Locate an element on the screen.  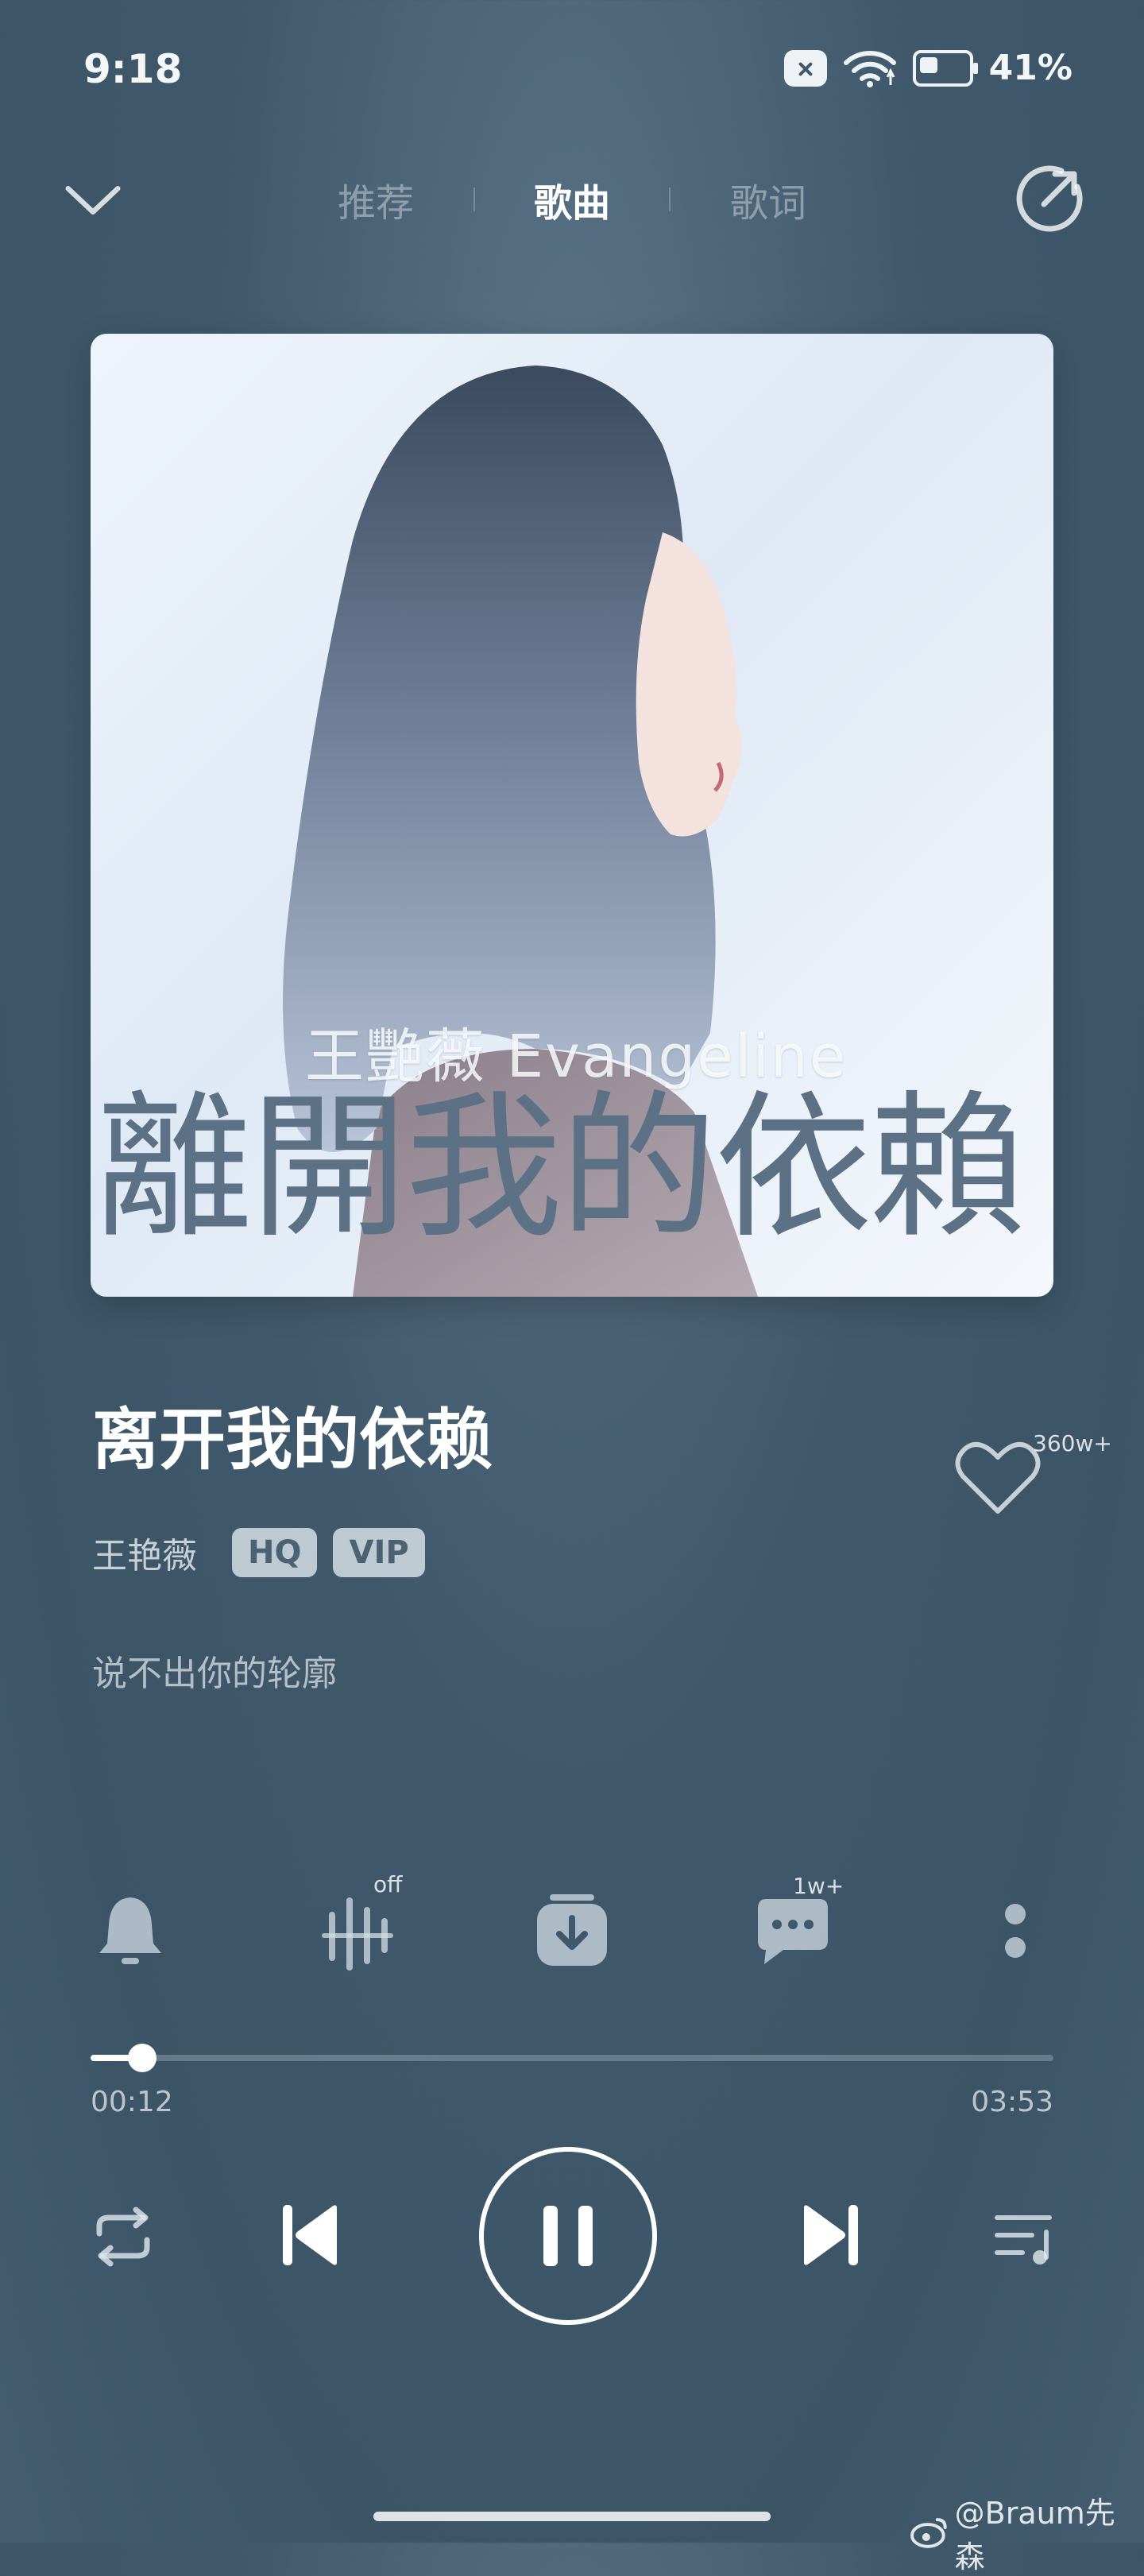
status-time: 9:18 is located at coordinates (133, 69).